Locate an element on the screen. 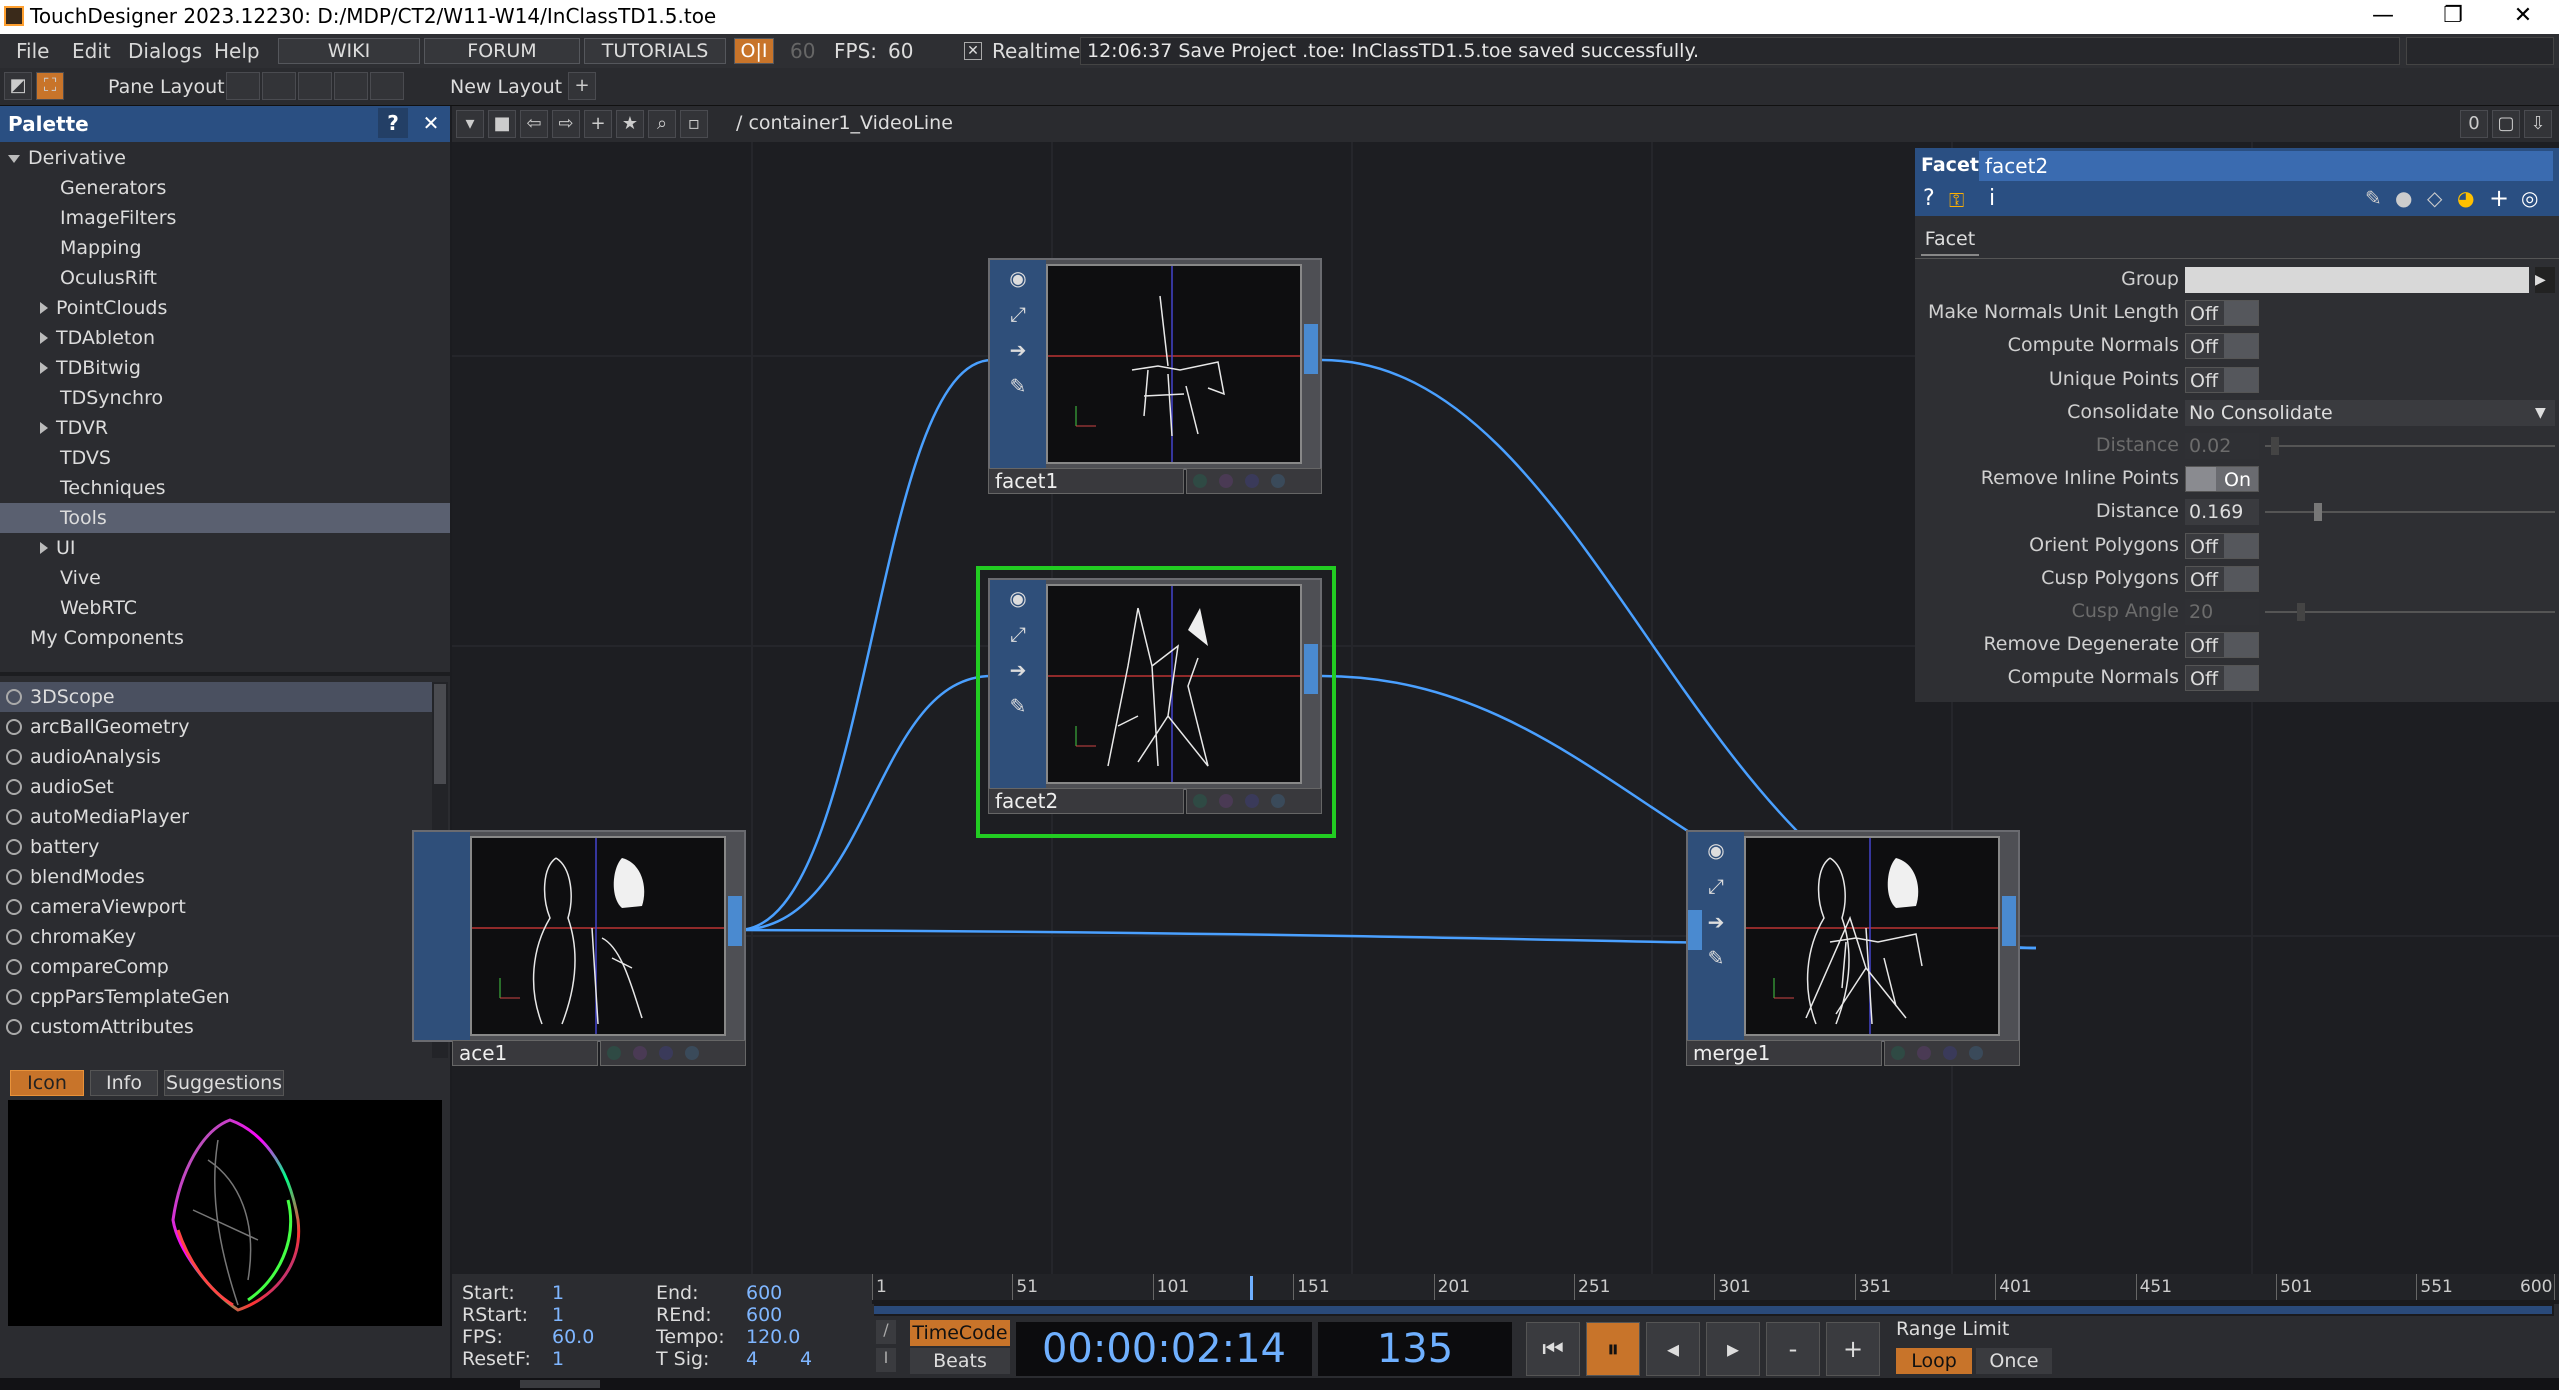 This screenshot has height=1390, width=2559. menu-chevron-down-icon: ▾ is located at coordinates (470, 124).